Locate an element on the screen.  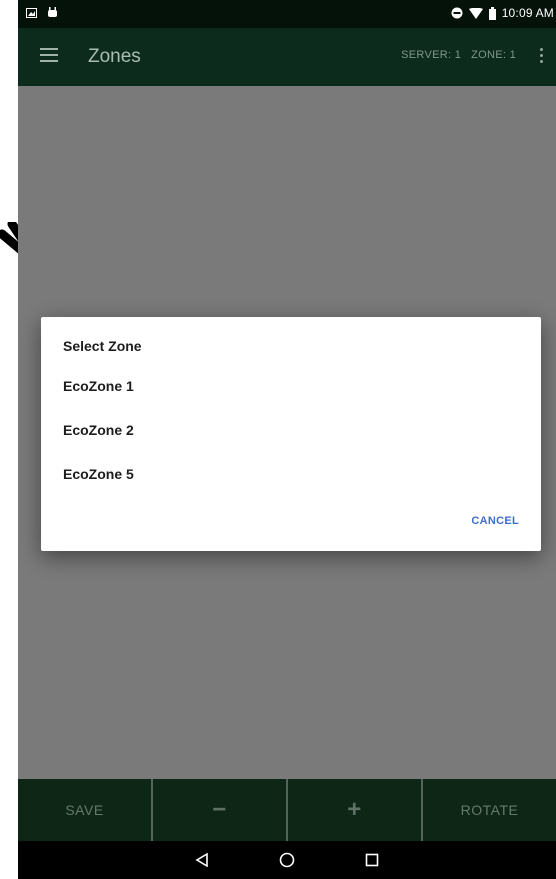
dialog-title: Select Zone is located at coordinates (102, 346).